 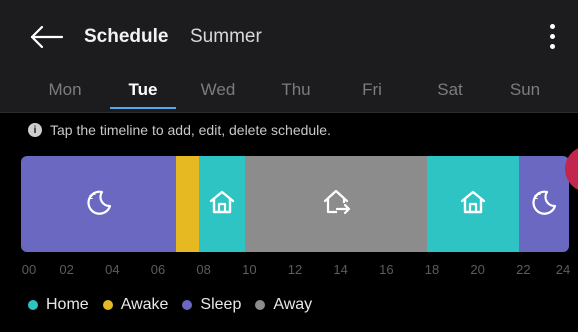 I want to click on hour-tick-label: 12, so click(x=295, y=269).